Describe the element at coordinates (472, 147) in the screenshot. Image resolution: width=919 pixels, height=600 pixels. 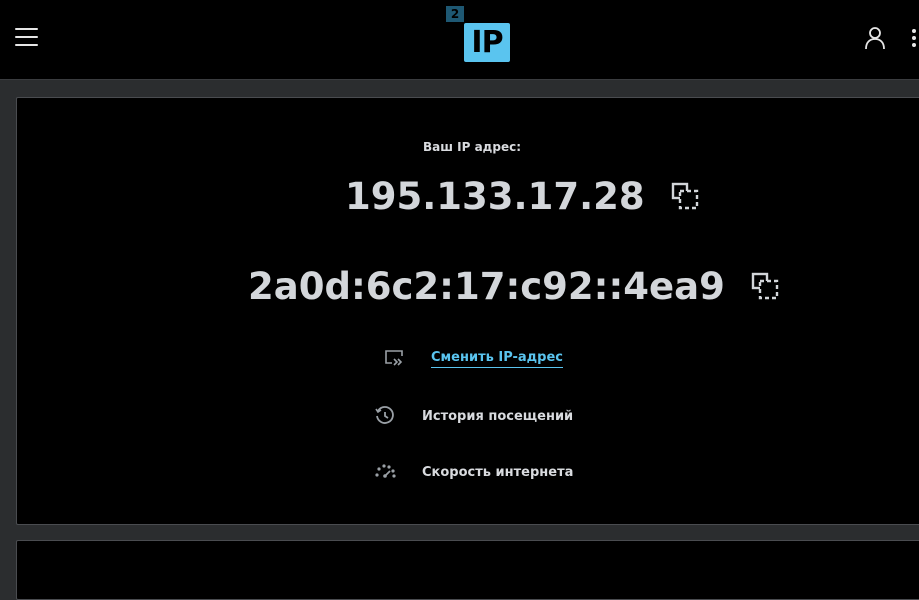
I see `ip-label: Ваш IP адрес:` at that location.